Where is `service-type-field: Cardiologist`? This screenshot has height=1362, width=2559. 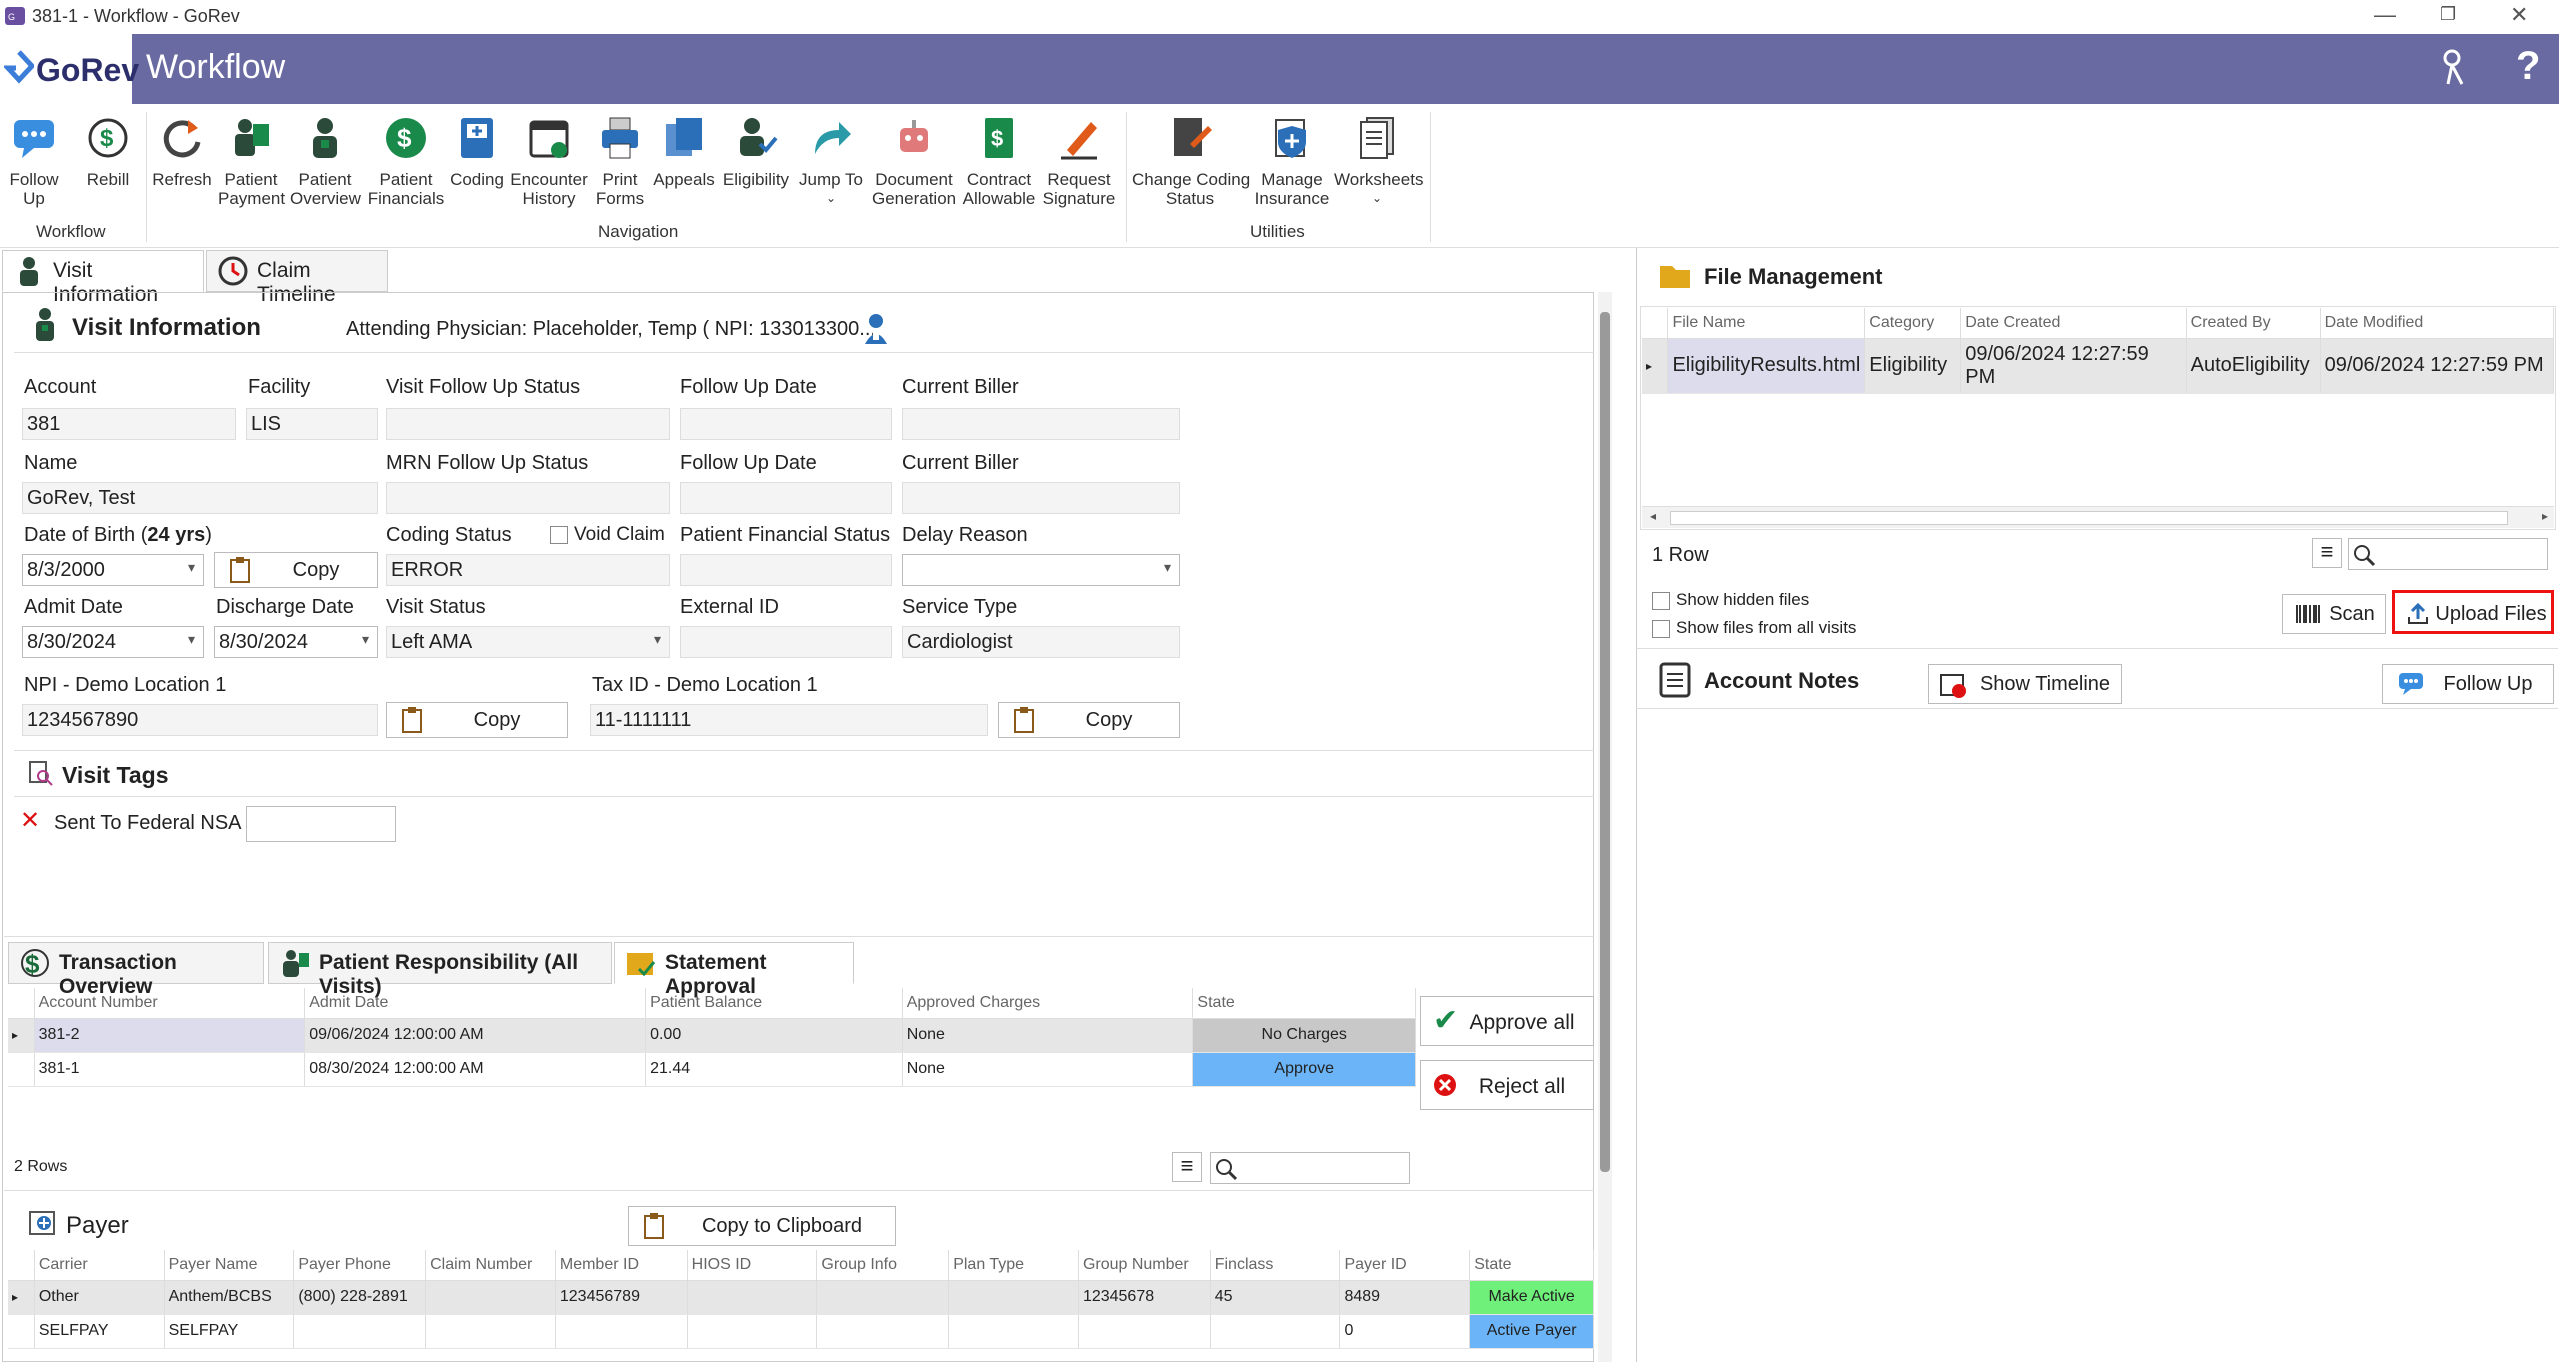
service-type-field: Cardiologist is located at coordinates (1041, 642).